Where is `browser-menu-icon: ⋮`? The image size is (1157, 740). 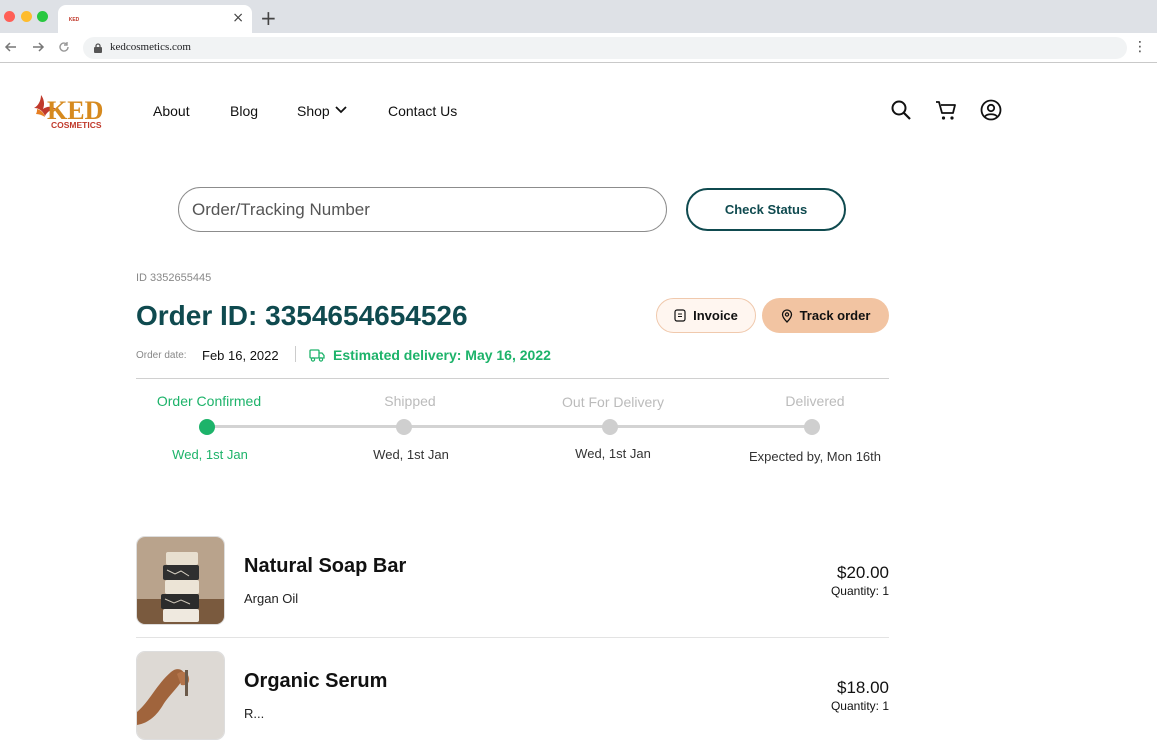 browser-menu-icon: ⋮ is located at coordinates (1140, 47).